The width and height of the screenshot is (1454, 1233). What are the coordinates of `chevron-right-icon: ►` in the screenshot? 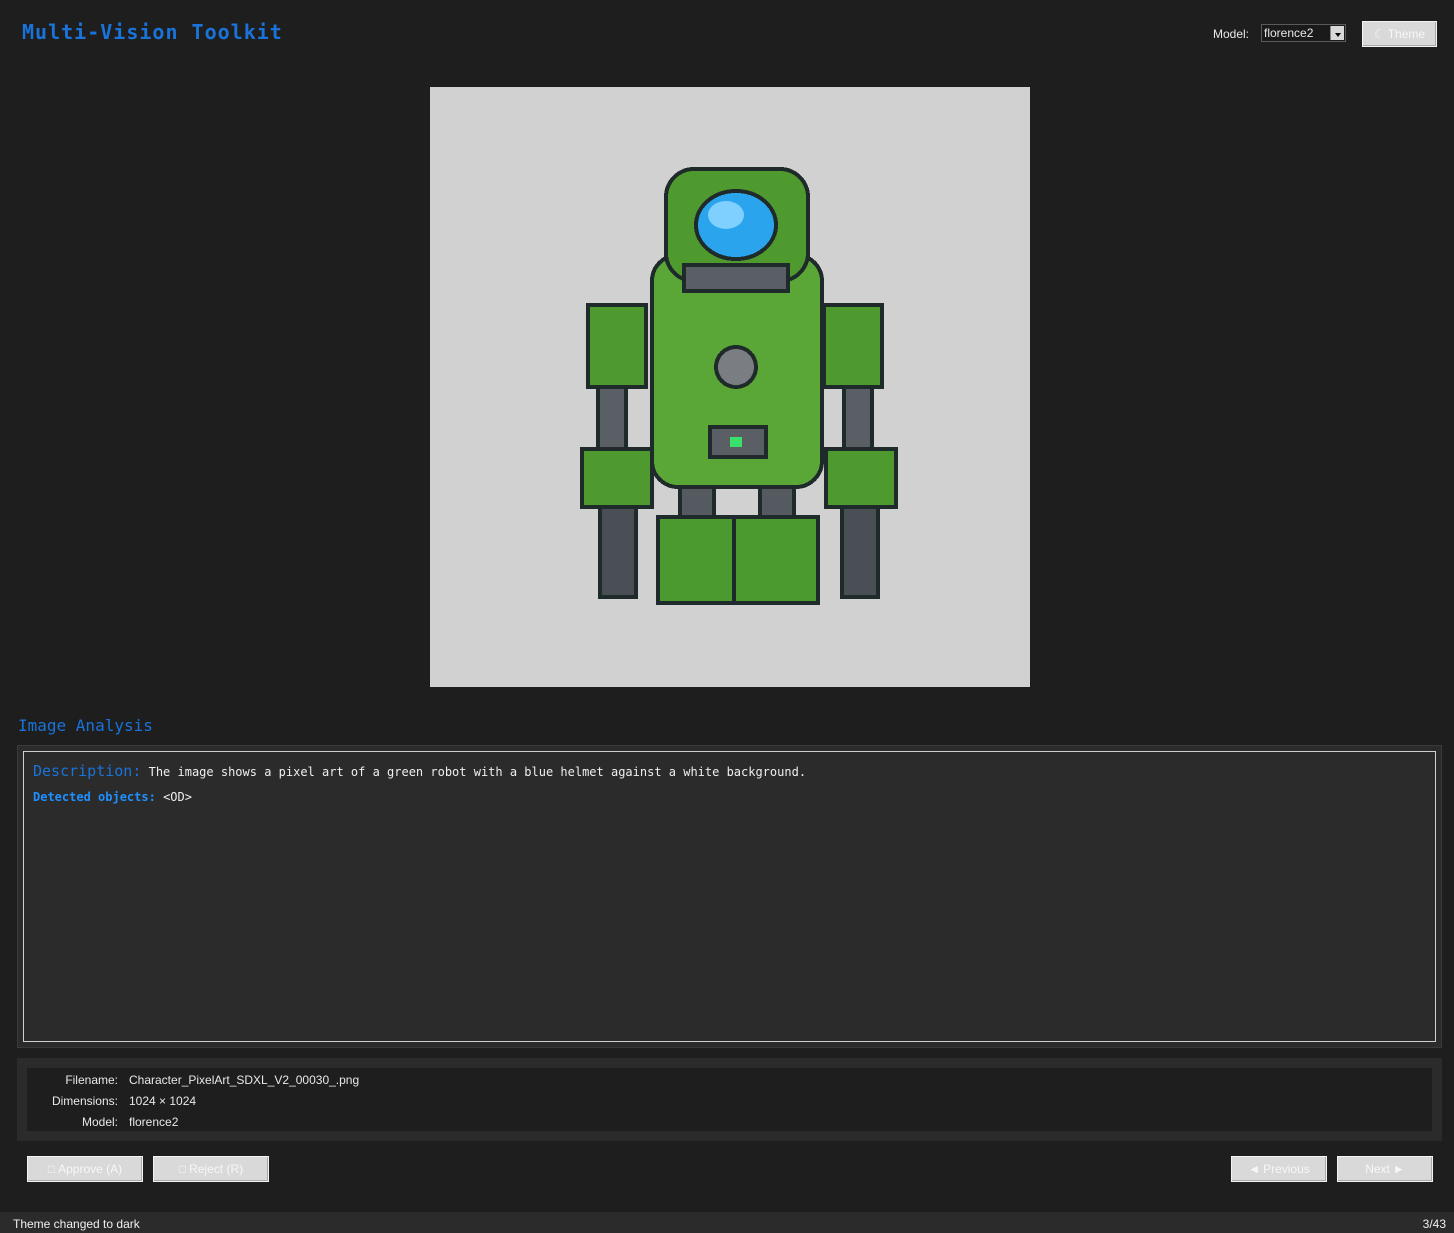 It's located at (1398, 1169).